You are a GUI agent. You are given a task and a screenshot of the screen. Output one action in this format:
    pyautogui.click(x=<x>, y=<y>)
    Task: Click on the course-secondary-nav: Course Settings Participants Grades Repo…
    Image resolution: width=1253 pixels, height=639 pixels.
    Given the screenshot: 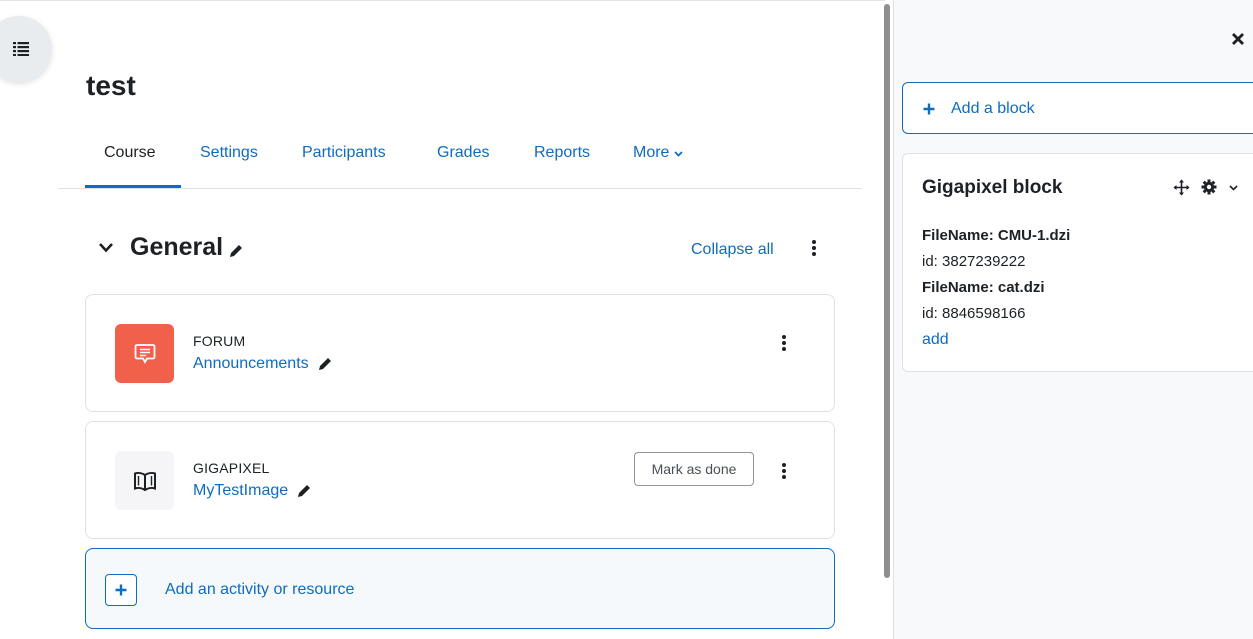 What is the action you would take?
    pyautogui.click(x=460, y=159)
    